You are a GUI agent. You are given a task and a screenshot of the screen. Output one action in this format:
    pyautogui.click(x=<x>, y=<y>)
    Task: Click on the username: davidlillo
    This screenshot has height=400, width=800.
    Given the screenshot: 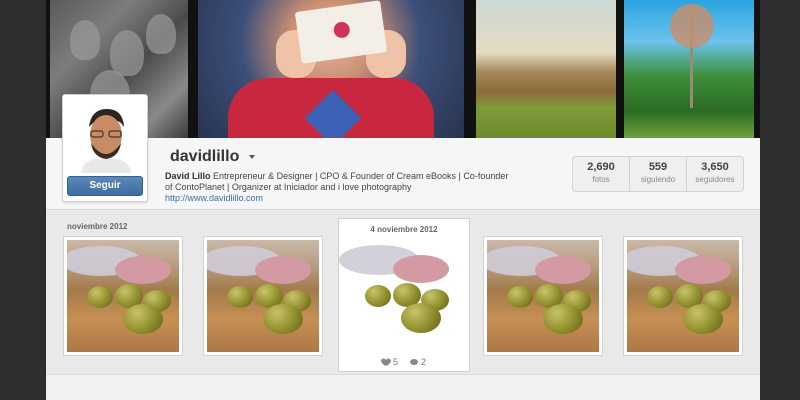 What is the action you would take?
    pyautogui.click(x=204, y=157)
    